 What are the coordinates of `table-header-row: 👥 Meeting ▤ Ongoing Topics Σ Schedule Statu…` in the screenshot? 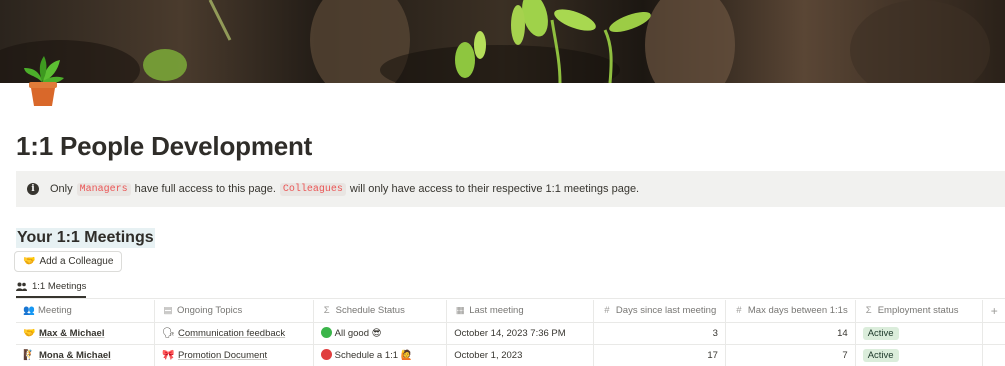 It's located at (510, 311).